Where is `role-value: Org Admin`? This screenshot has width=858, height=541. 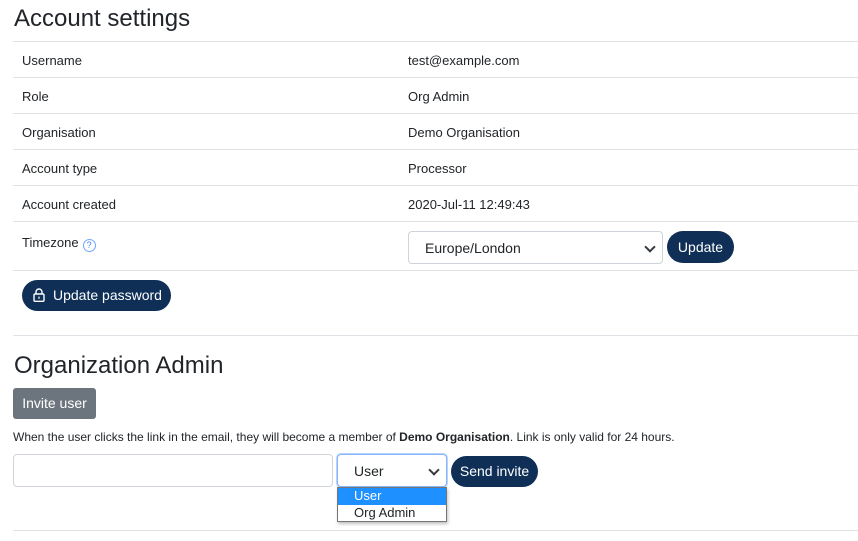 role-value: Org Admin is located at coordinates (439, 96).